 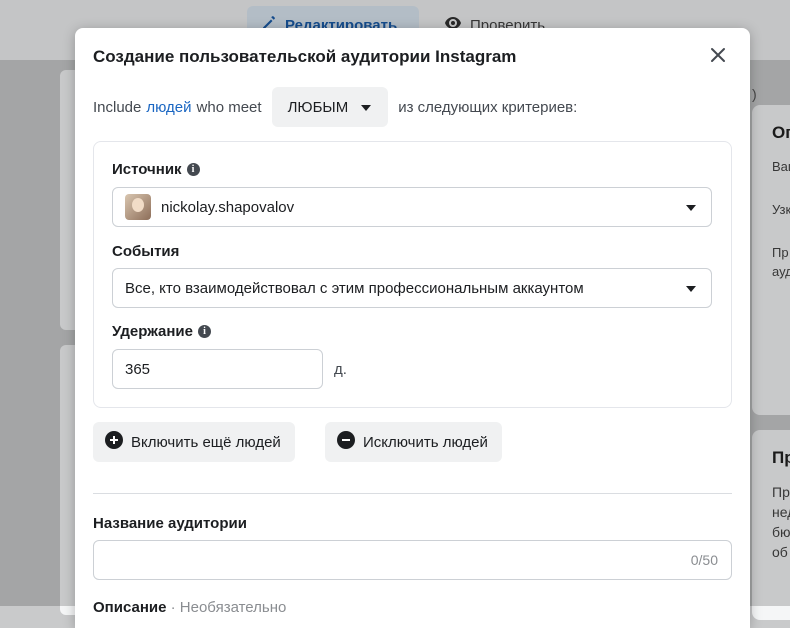 I want to click on description-label: Описание · Необязательно, so click(x=189, y=607).